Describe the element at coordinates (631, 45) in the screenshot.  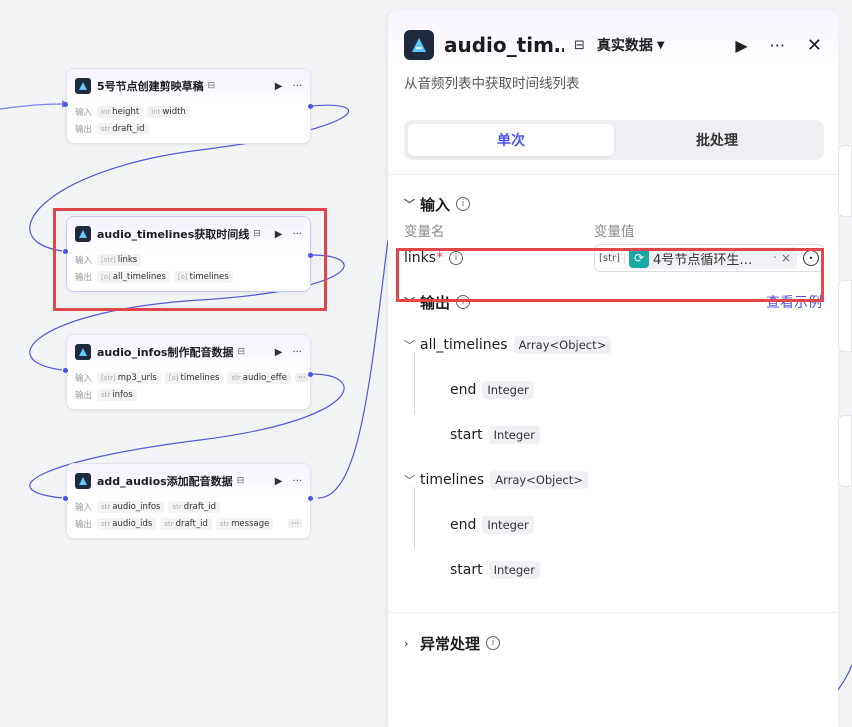
I see `data-mode-select: 真实数据 ▼` at that location.